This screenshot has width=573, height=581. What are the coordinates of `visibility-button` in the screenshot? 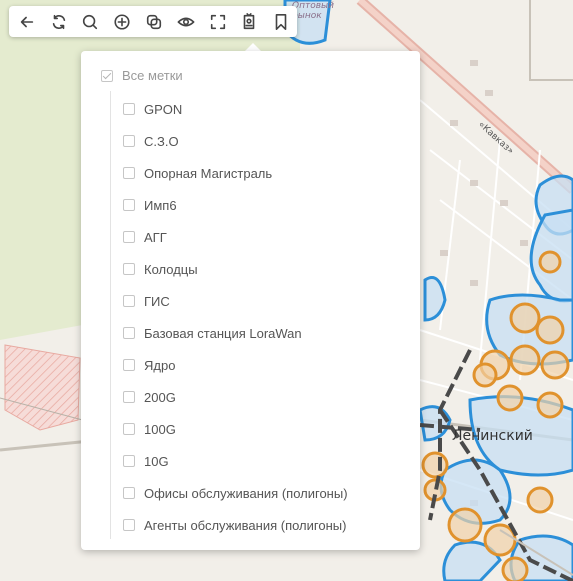 It's located at (186, 21).